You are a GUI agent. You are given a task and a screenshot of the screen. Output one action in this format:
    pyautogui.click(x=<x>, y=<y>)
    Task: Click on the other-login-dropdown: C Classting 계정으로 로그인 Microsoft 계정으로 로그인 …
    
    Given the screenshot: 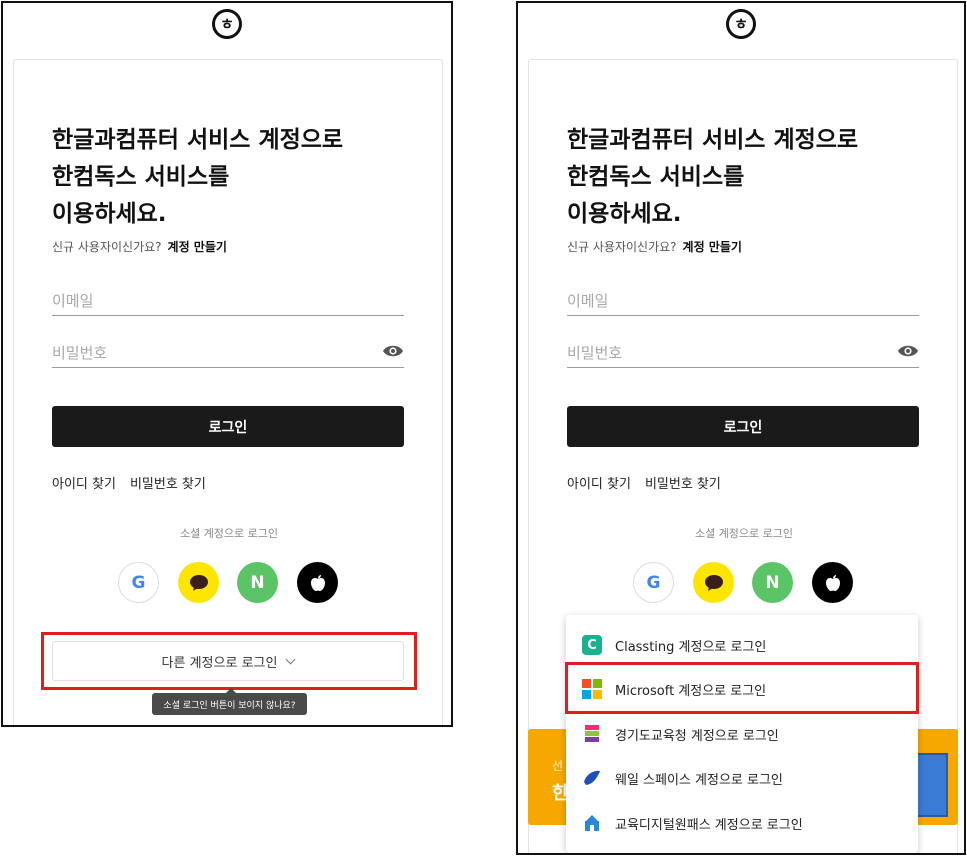 What is the action you would take?
    pyautogui.click(x=742, y=734)
    